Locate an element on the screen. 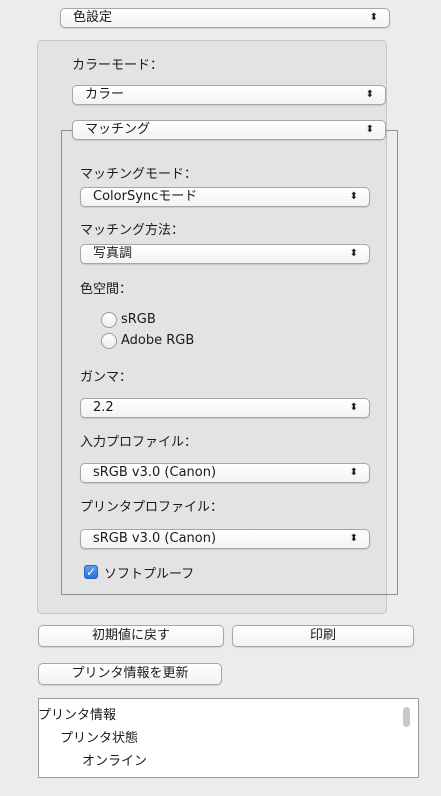 The image size is (441, 796). color-settings-popup-value: 色設定 is located at coordinates (93, 17).